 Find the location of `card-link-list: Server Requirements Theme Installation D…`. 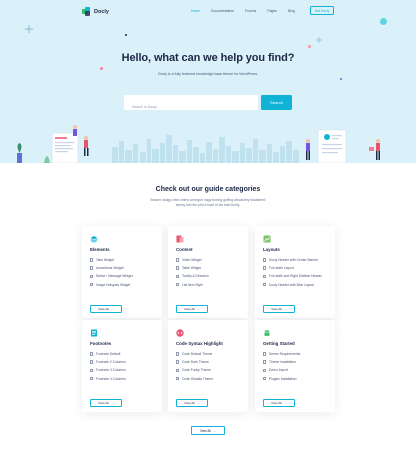

card-link-list: Server Requirements Theme Installation D… is located at coordinates (281, 366).